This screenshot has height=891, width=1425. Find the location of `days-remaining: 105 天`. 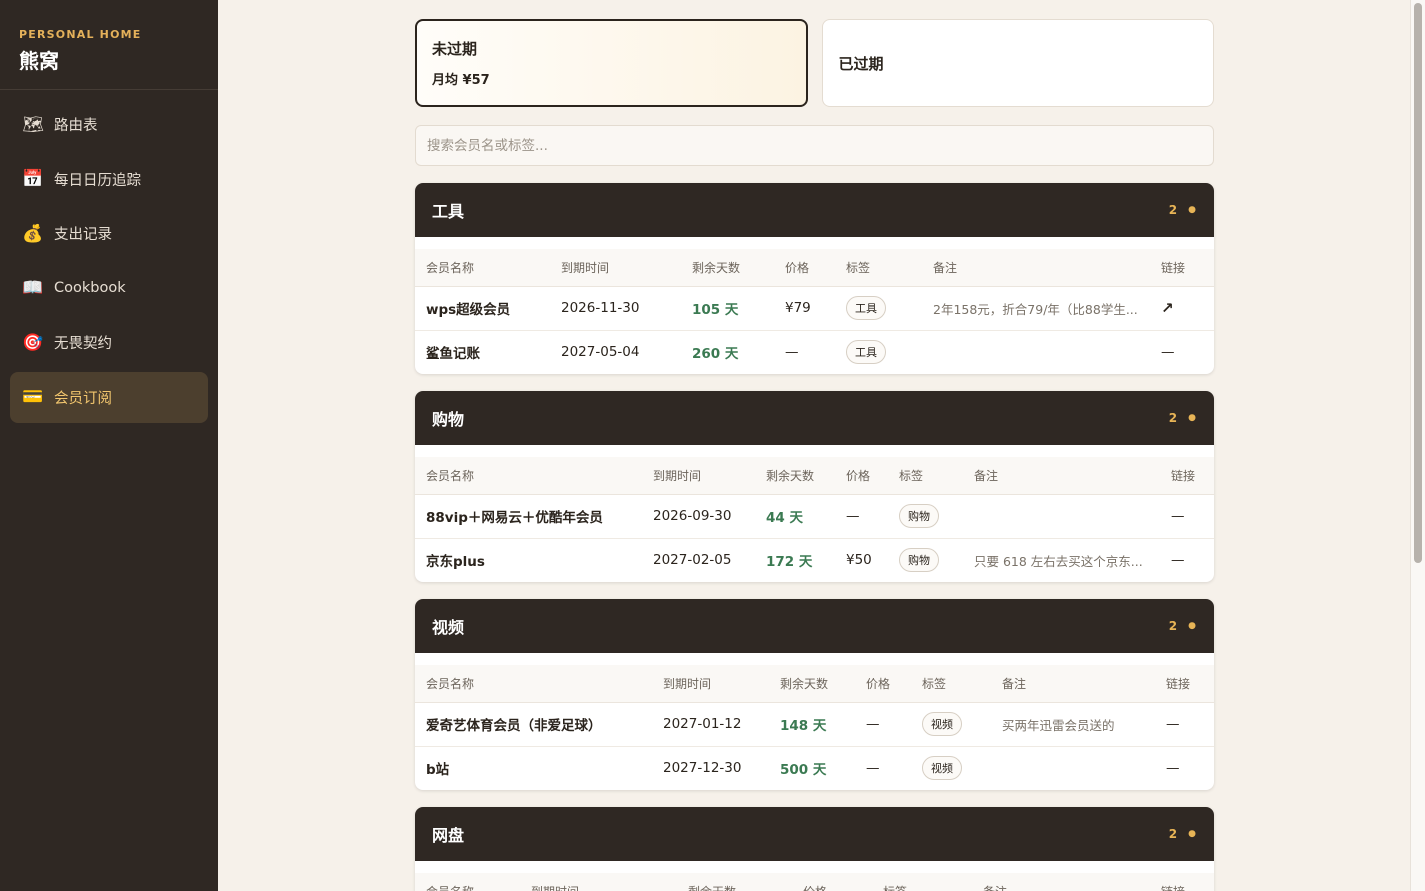

days-remaining: 105 天 is located at coordinates (727, 308).